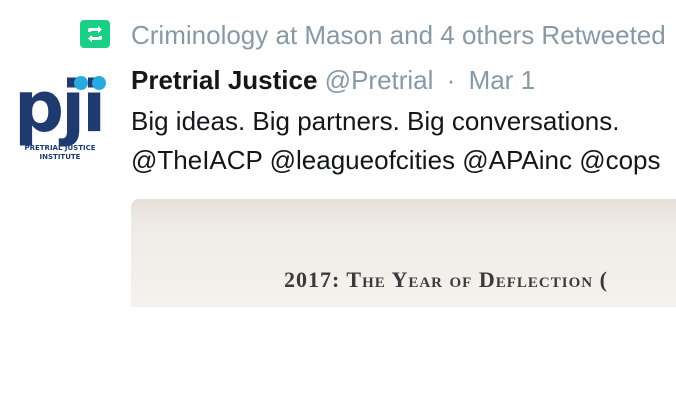  Describe the element at coordinates (60, 148) in the screenshot. I see `logo-caption-line1: PRETRIAL JUSTICE` at that location.